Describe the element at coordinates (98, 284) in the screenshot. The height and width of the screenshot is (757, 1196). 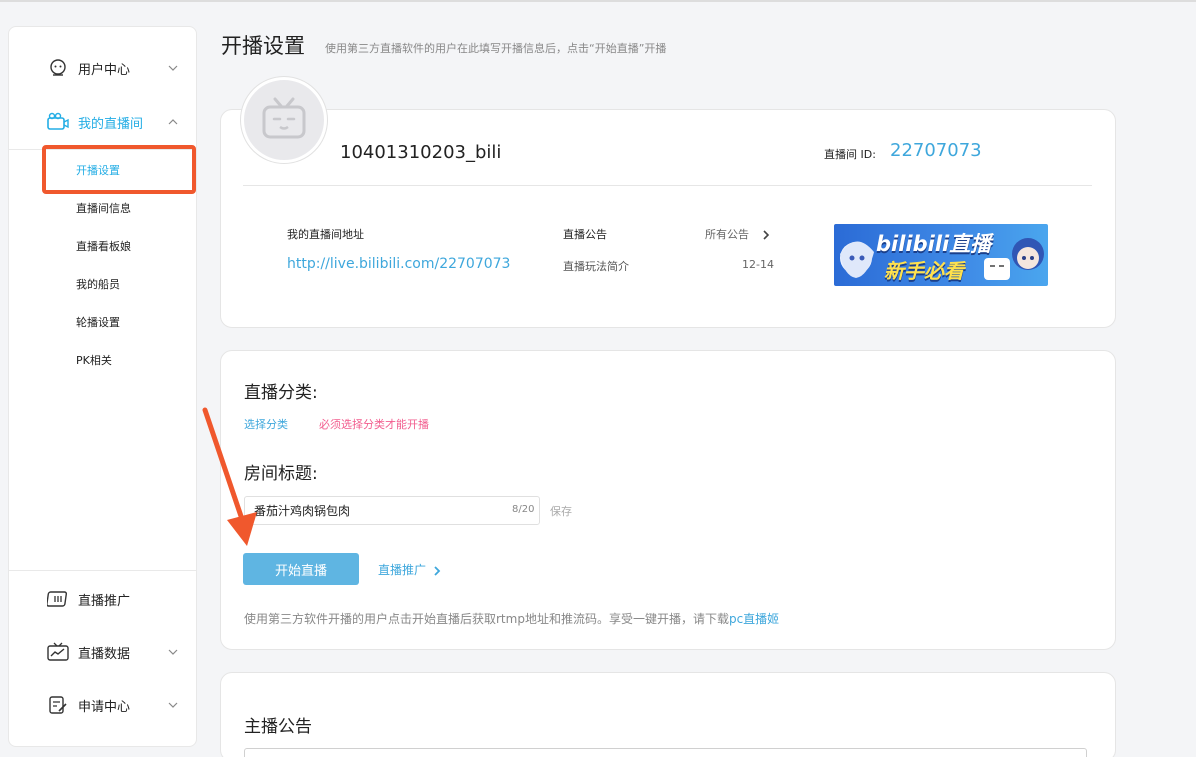
I see `sidebar-item-crew: 我的船员` at that location.